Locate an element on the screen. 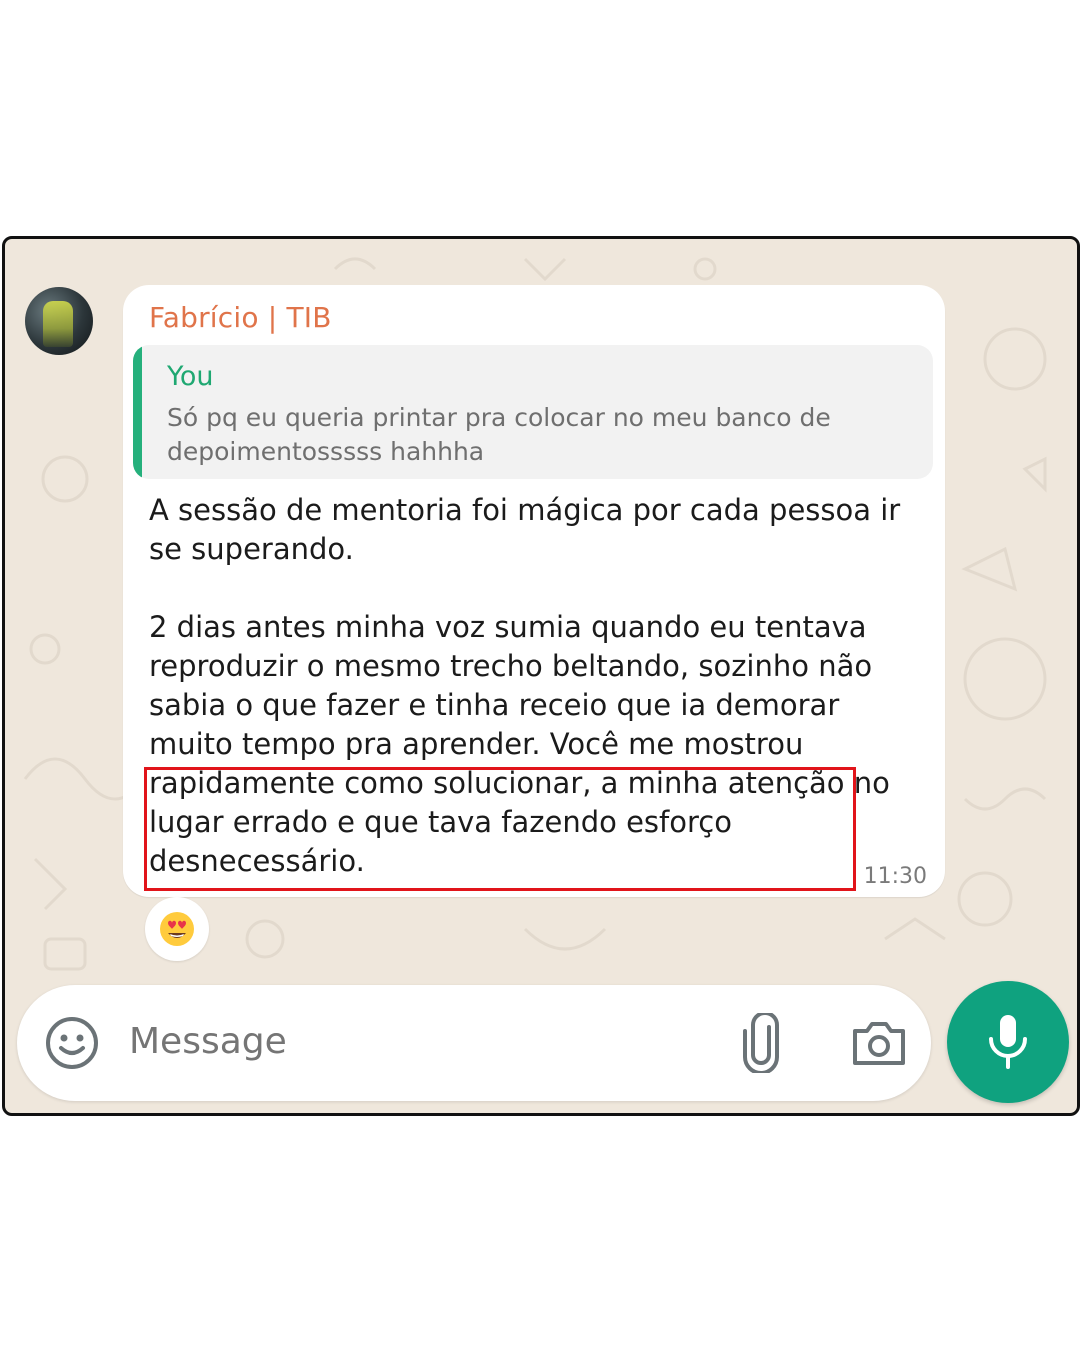 This screenshot has width=1080, height=1350. sender-name: Fabrício | TIB is located at coordinates (240, 317).